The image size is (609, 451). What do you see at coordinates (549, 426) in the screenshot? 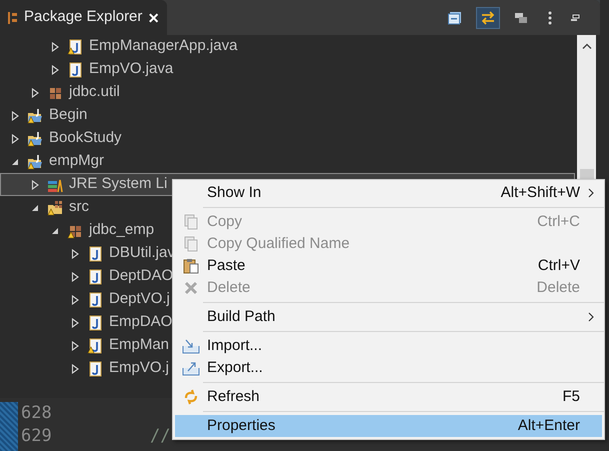
I see `shortcut-label: Alt+Enter` at bounding box center [549, 426].